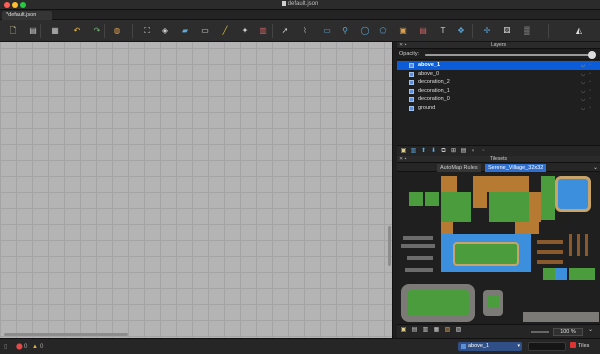  Describe the element at coordinates (461, 31) in the screenshot. I see `world-tool-icon: ✥` at that location.